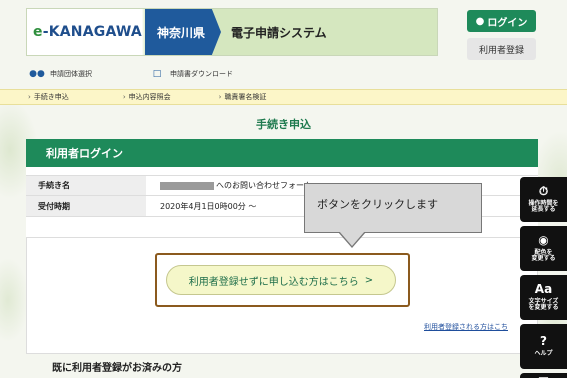 This screenshot has width=567, height=378. Describe the element at coordinates (369, 280) in the screenshot. I see `chevron-right-icon: >` at that location.